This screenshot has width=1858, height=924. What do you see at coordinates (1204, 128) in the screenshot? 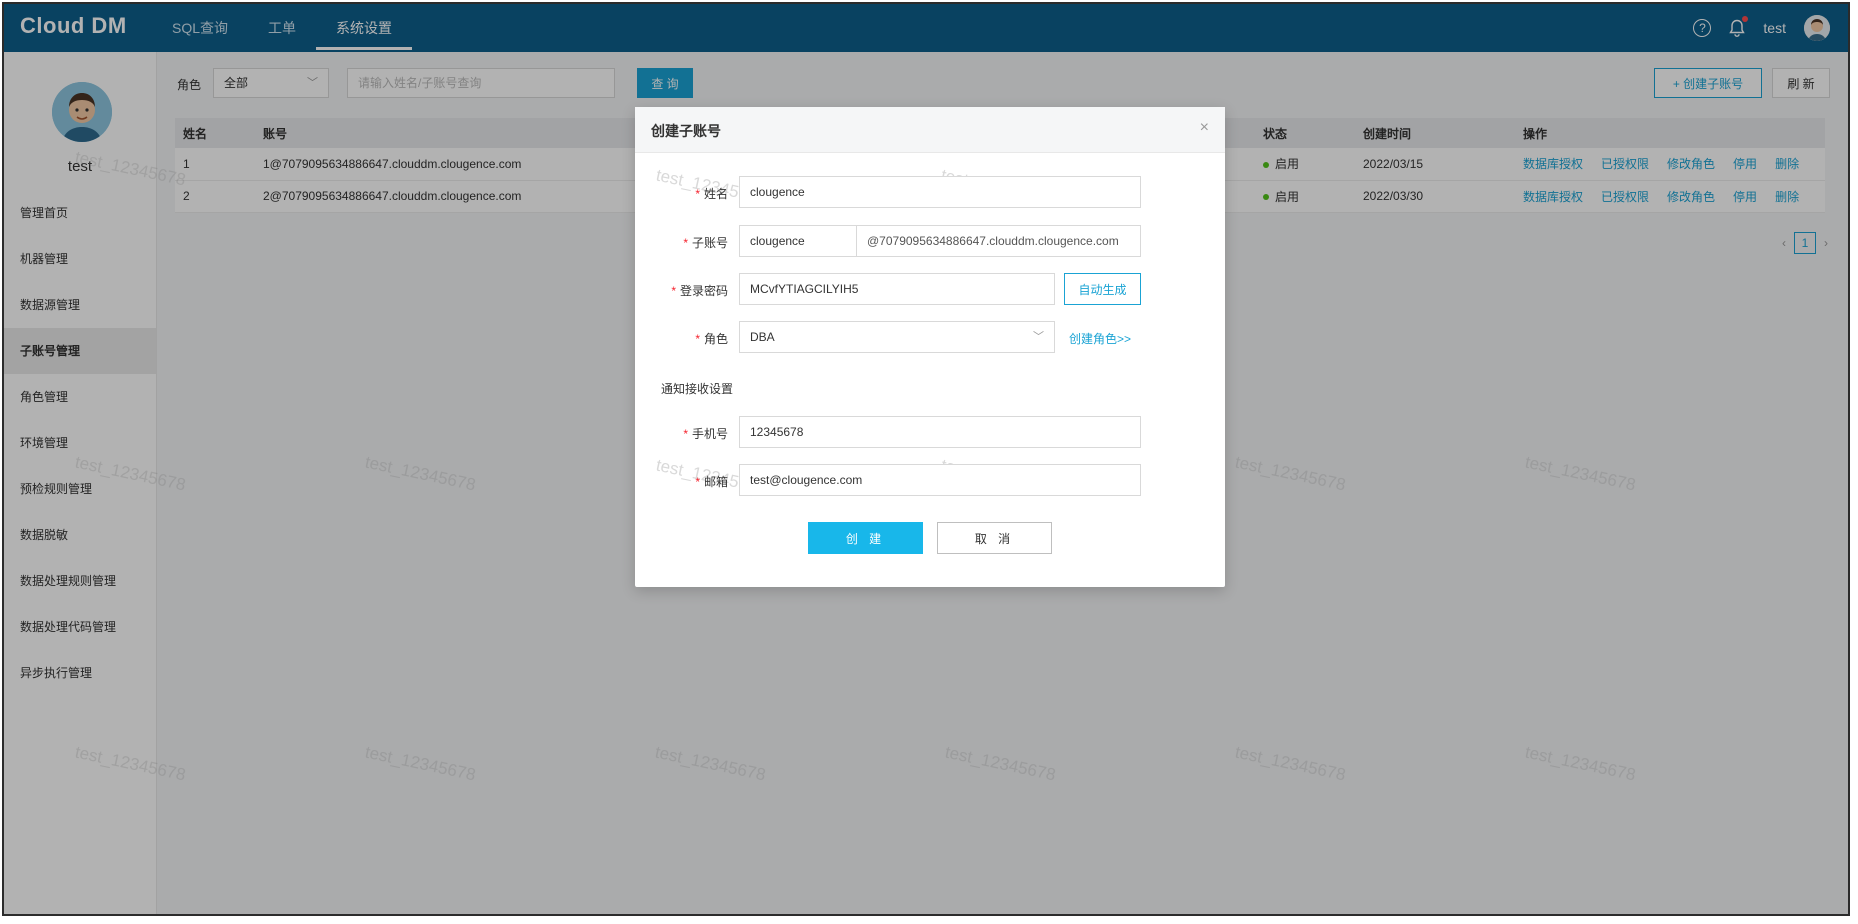
I see `close-icon: ×` at bounding box center [1204, 128].